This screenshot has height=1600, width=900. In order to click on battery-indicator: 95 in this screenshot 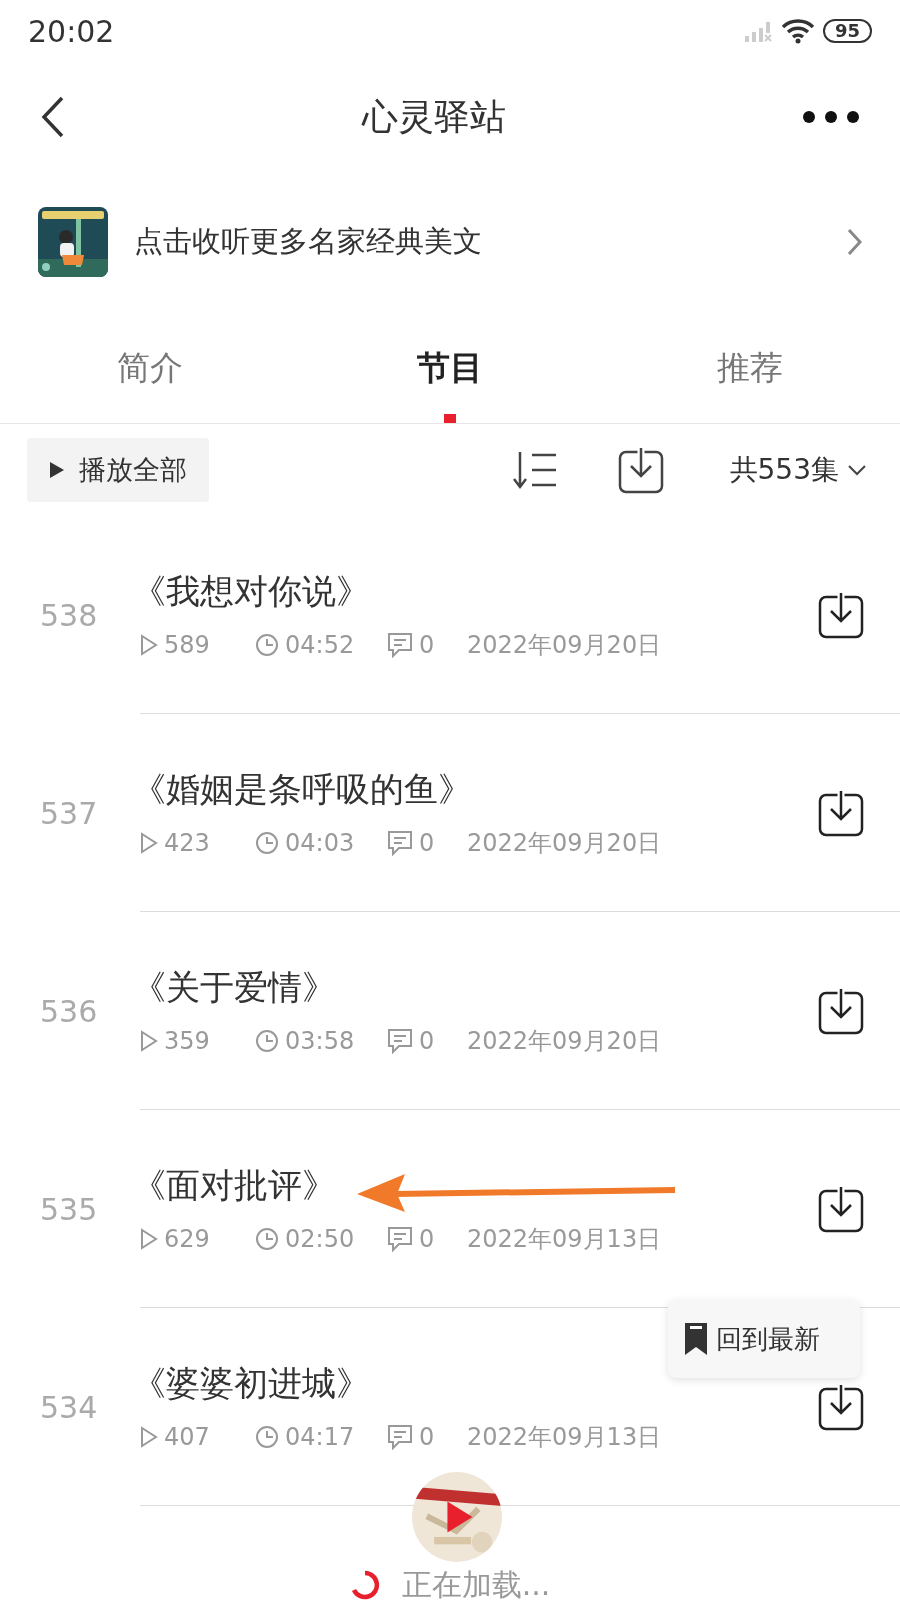, I will do `click(847, 31)`.